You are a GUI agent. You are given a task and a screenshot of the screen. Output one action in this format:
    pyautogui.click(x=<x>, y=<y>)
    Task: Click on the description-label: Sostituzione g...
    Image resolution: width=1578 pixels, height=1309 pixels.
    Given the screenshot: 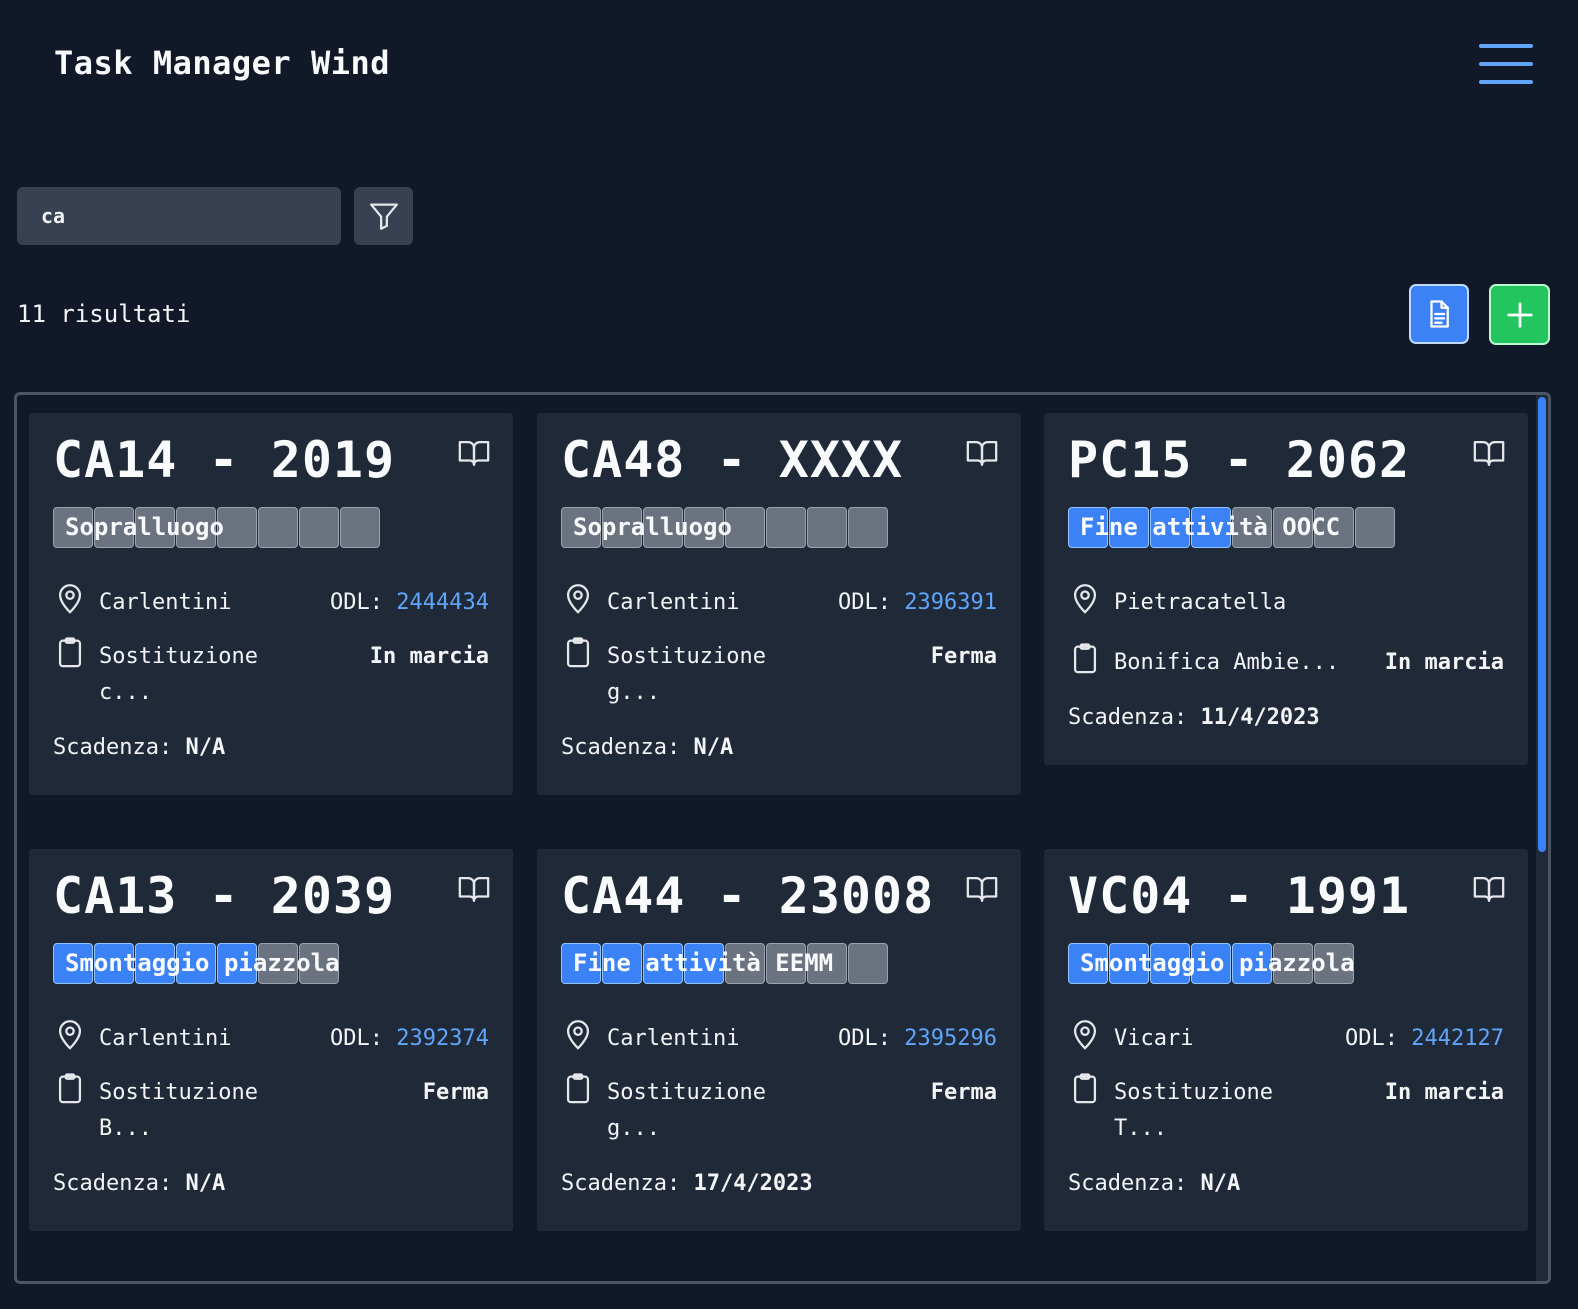 What is the action you would take?
    pyautogui.click(x=686, y=1110)
    